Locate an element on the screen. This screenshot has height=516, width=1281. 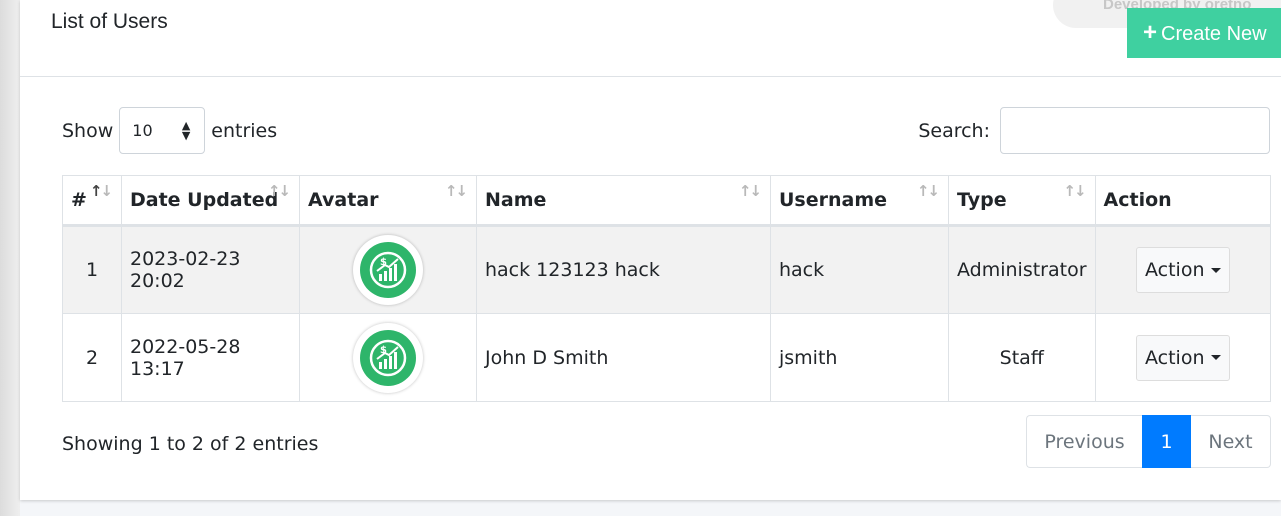
pagination: Previous 1 Next is located at coordinates (1148, 441).